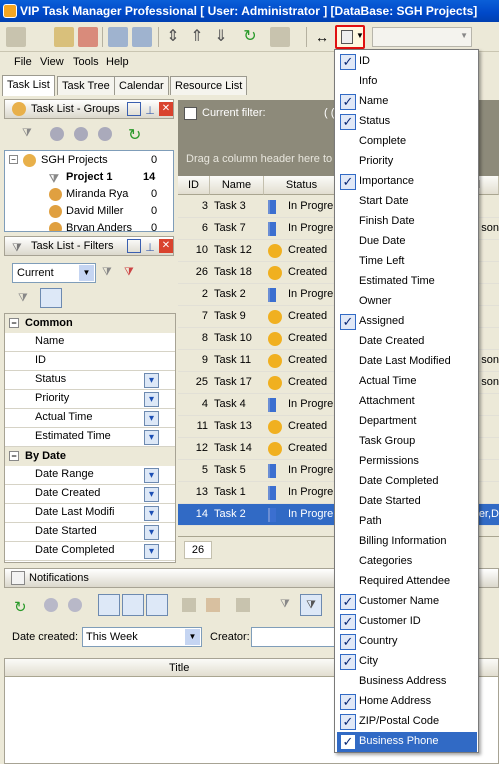 The image size is (499, 764). Describe the element at coordinates (407, 322) in the screenshot. I see `menu-item-assigned: ✓ Assigned` at that location.